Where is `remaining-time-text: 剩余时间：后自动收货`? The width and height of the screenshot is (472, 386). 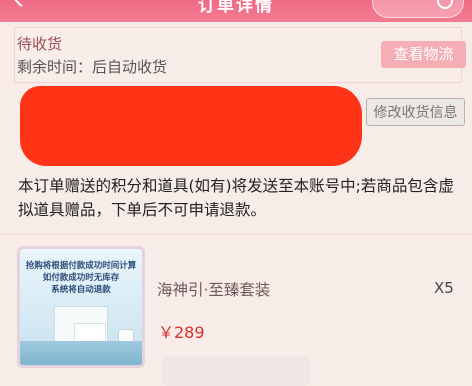 remaining-time-text: 剩余时间：后自动收货 is located at coordinates (92, 67).